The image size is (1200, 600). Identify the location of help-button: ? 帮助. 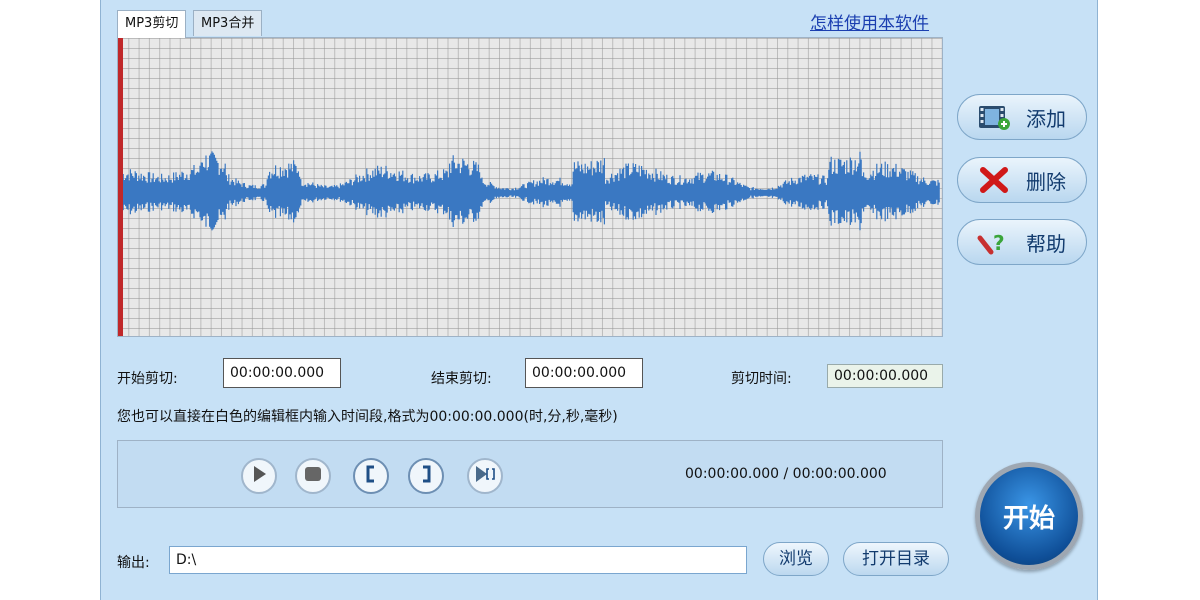
(1022, 242).